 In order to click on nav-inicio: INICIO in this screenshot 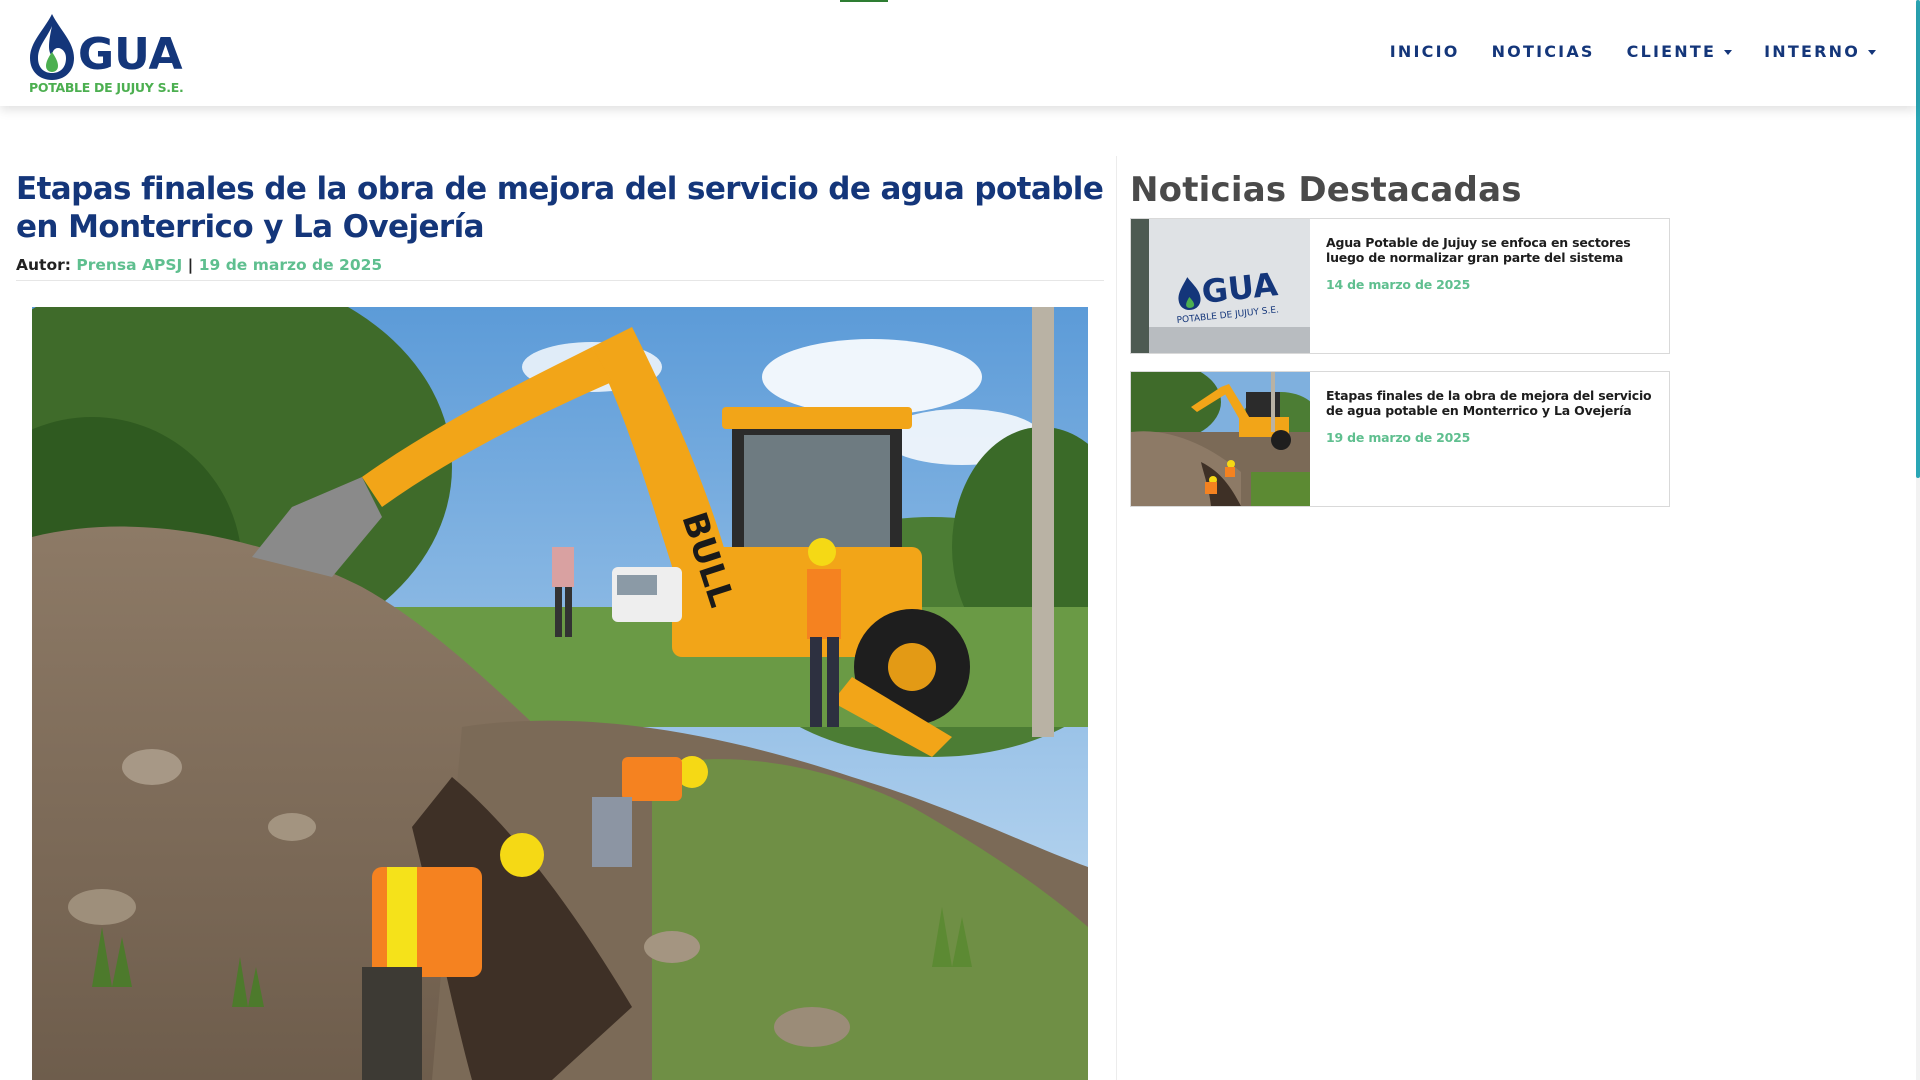, I will do `click(1425, 51)`.